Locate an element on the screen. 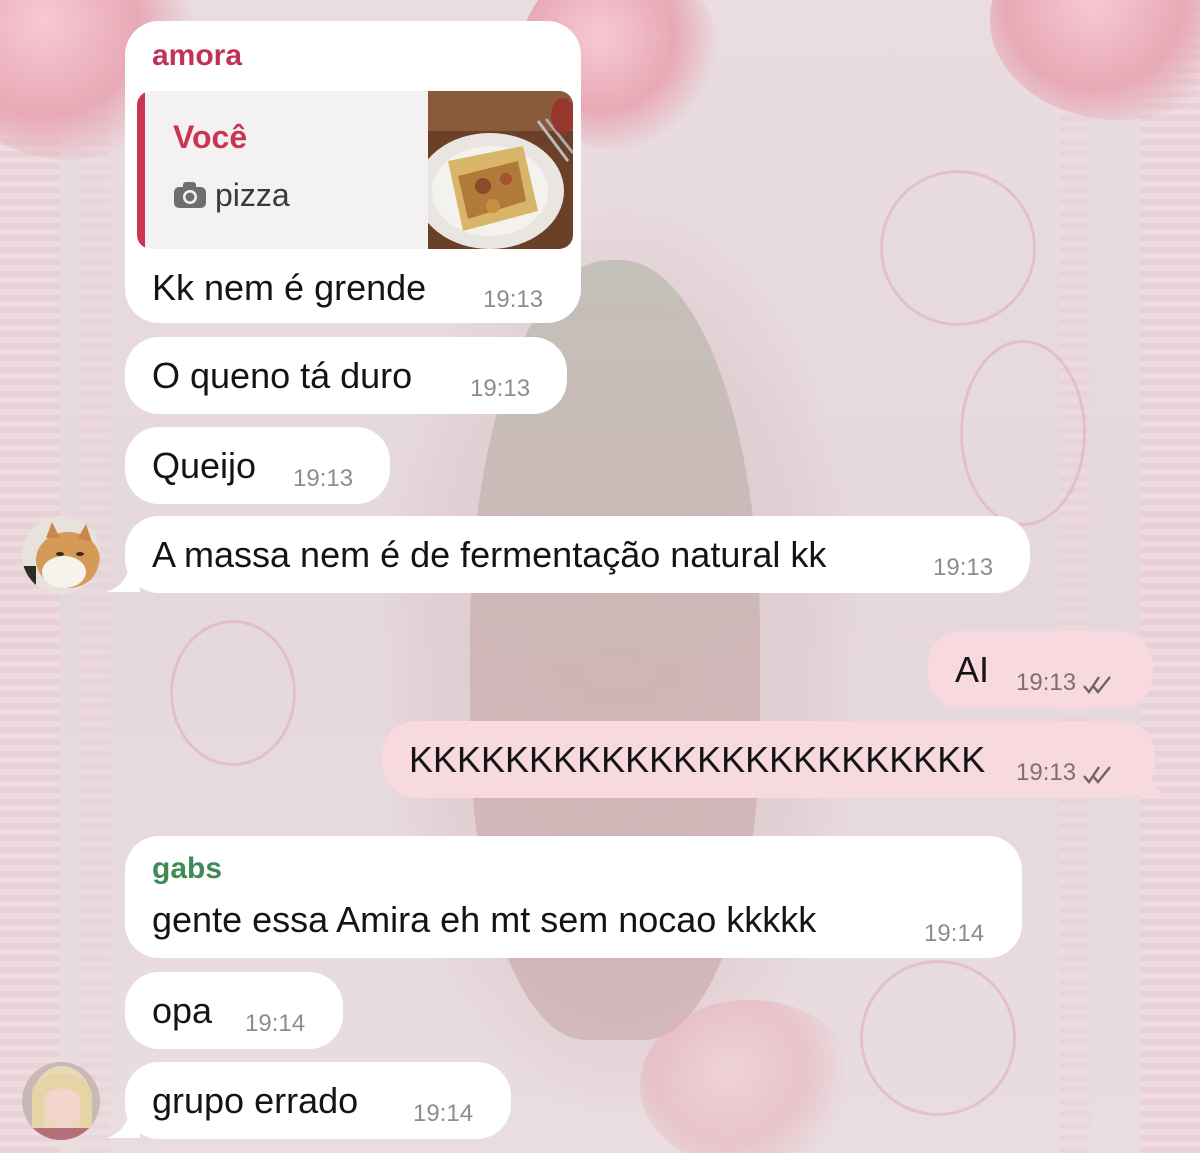 This screenshot has height=1153, width=1200. message-text: grupo errado is located at coordinates (255, 1100).